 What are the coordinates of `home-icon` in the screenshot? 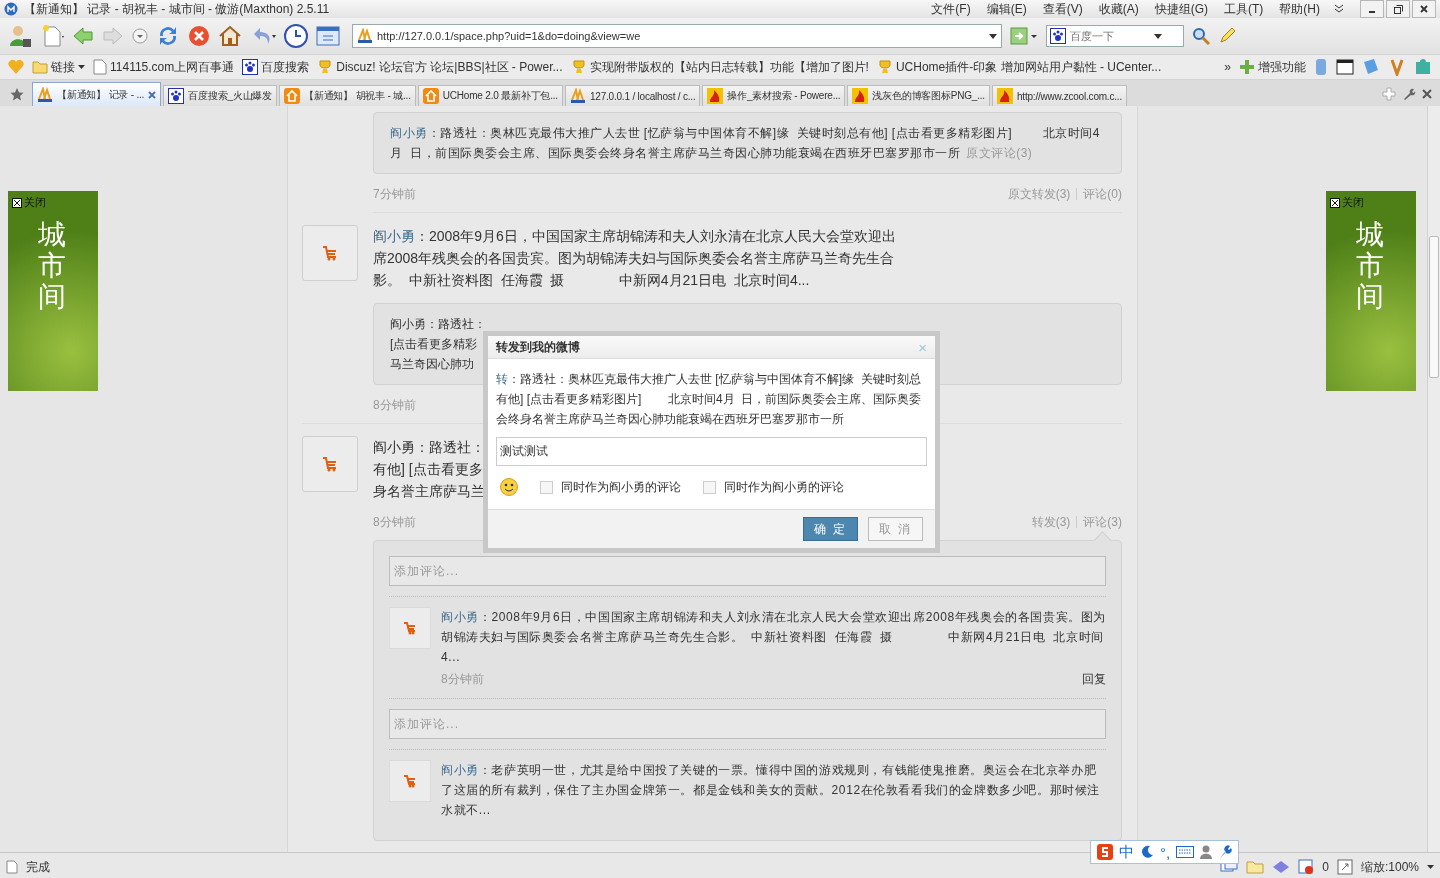 It's located at (230, 36).